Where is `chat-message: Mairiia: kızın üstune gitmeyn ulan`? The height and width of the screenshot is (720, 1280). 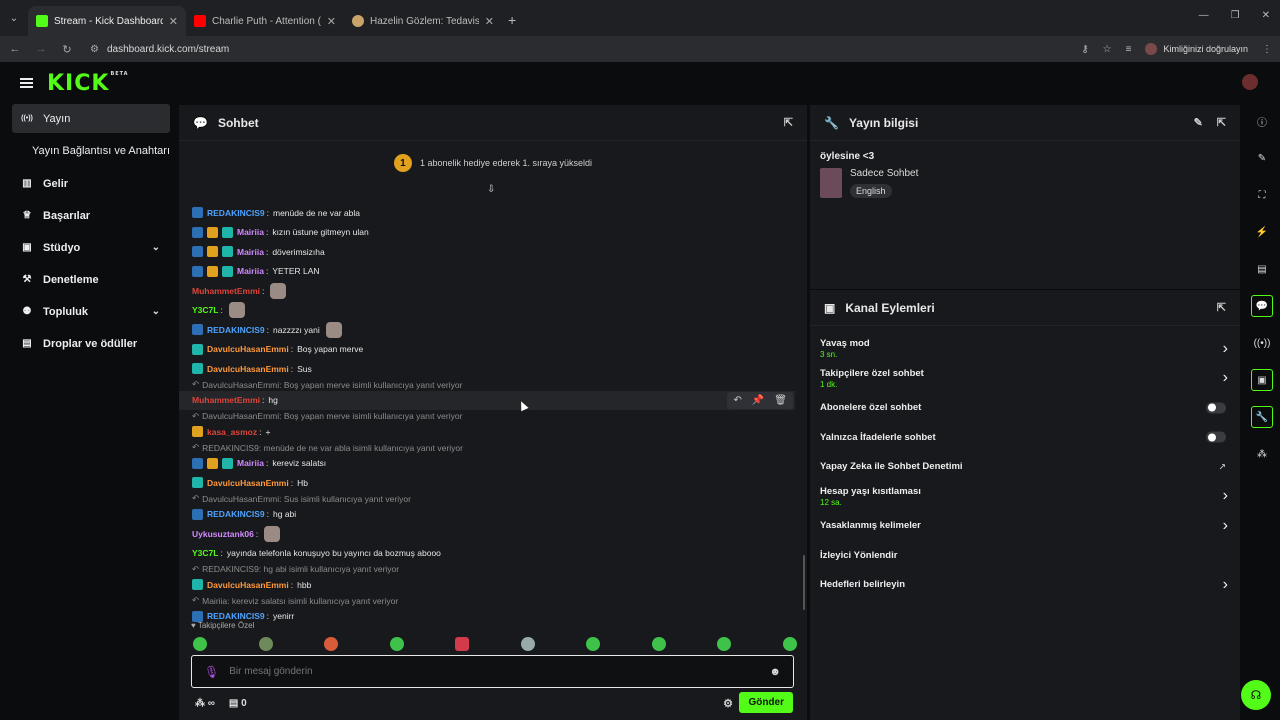 chat-message: Mairiia: kızın üstune gitmeyn ulan is located at coordinates (491, 233).